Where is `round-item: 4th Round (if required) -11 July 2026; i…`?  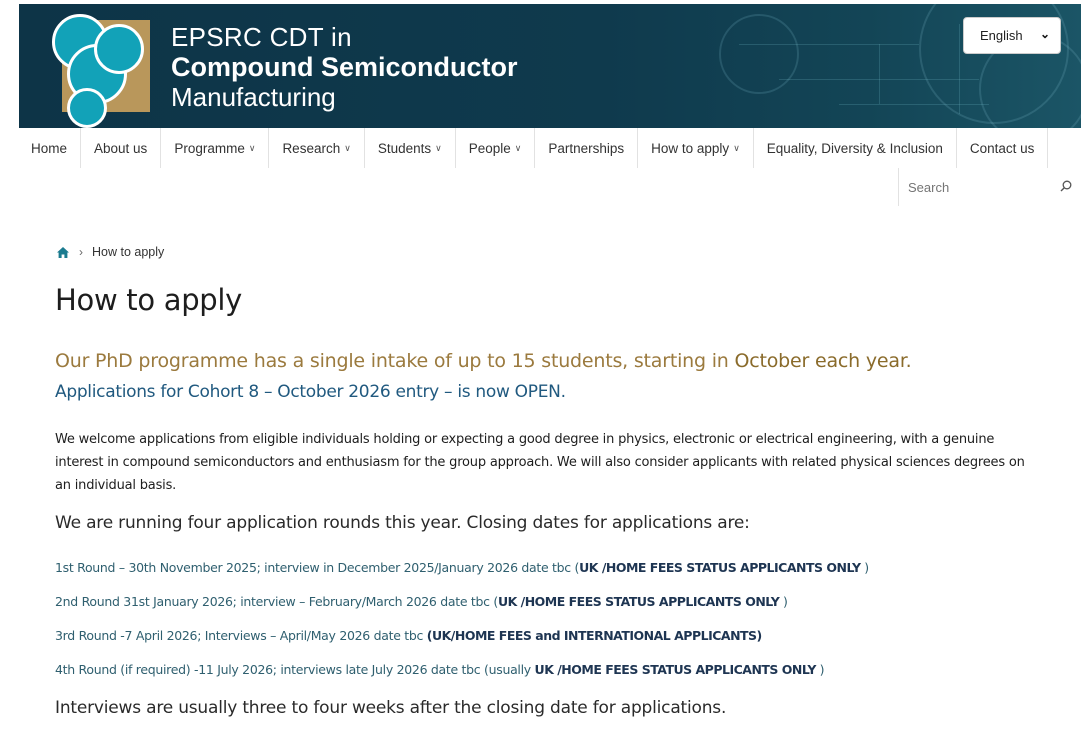
round-item: 4th Round (if required) -11 July 2026; i… is located at coordinates (440, 669).